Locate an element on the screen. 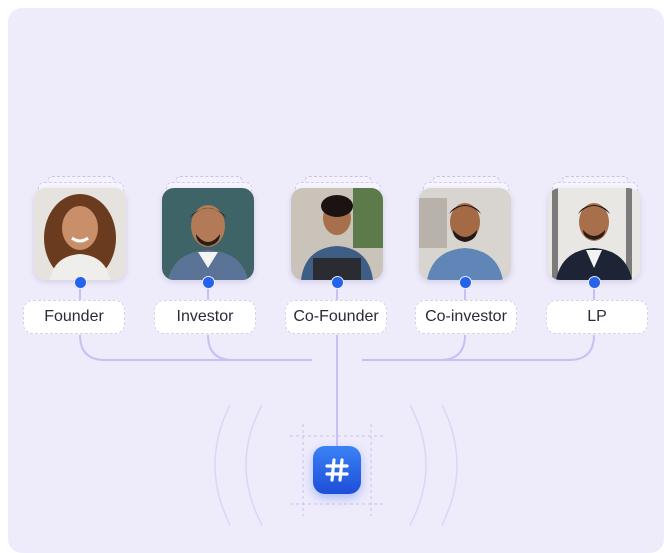  investor-photo is located at coordinates (208, 234).